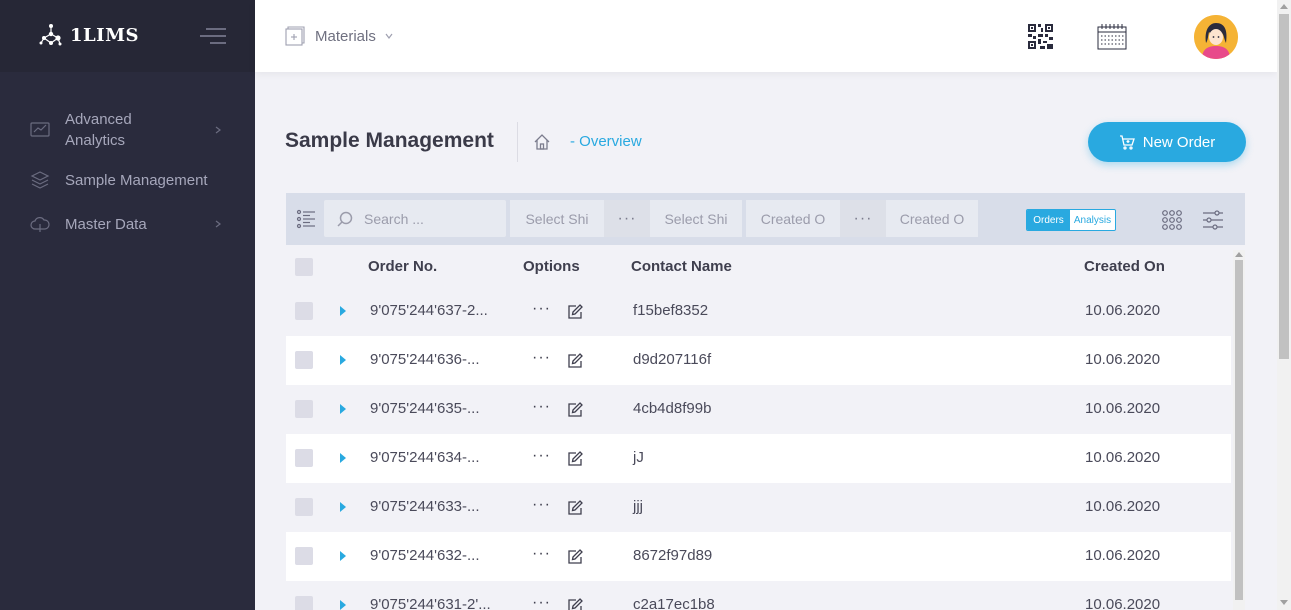 The height and width of the screenshot is (610, 1291). I want to click on new-order-label: New Order, so click(1179, 142).